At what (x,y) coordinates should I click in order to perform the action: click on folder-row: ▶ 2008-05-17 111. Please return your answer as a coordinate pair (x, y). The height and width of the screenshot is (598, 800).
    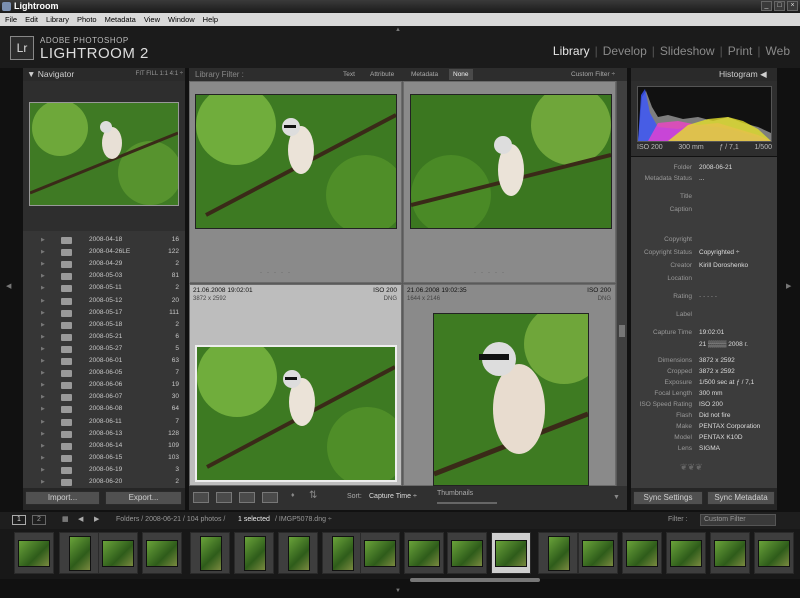
    Looking at the image, I should click on (104, 314).